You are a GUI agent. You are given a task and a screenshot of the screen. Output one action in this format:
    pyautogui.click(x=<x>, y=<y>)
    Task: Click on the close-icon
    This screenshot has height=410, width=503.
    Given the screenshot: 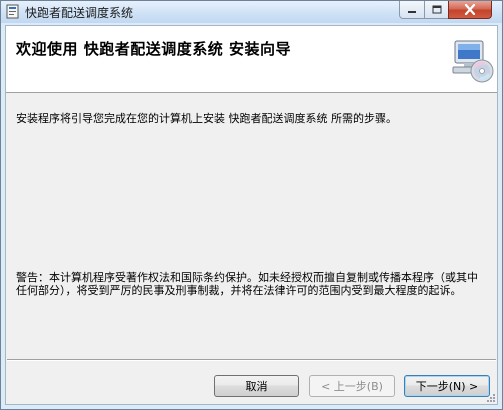 What is the action you would take?
    pyautogui.click(x=470, y=9)
    